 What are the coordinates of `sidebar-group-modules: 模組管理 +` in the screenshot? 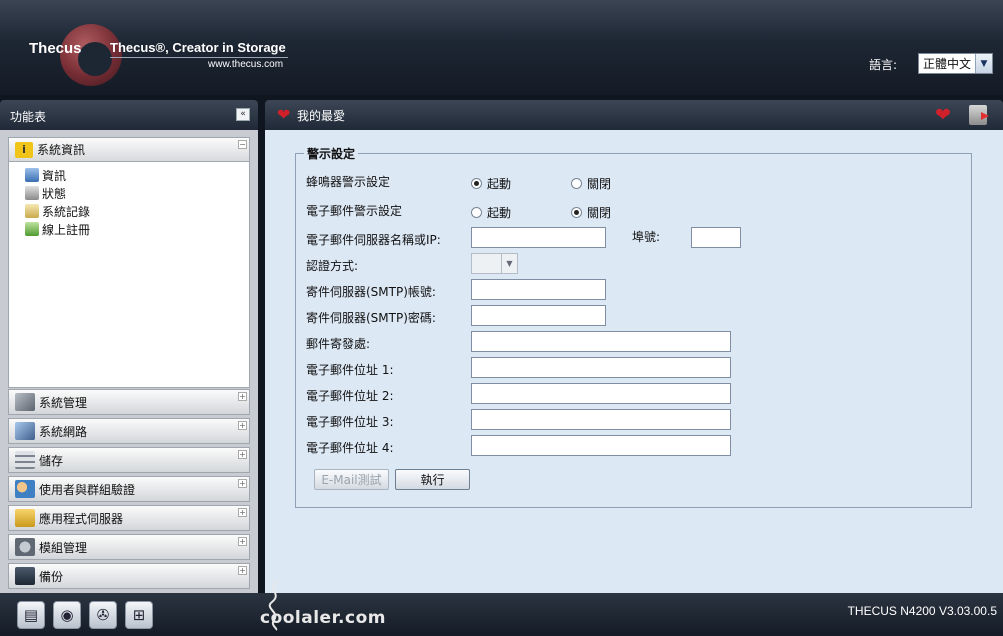 It's located at (129, 547).